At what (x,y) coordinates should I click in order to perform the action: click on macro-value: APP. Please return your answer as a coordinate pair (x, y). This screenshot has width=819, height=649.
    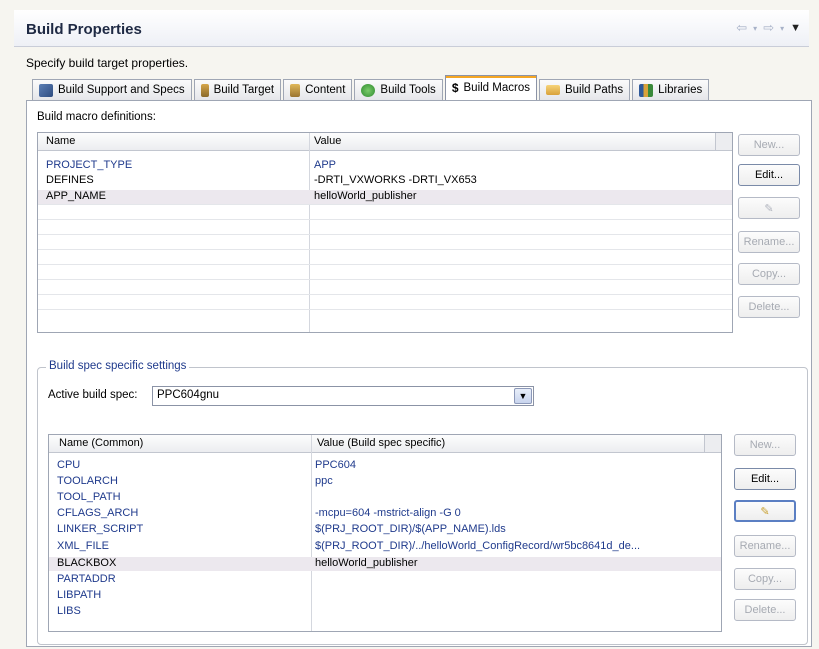
    Looking at the image, I should click on (325, 165).